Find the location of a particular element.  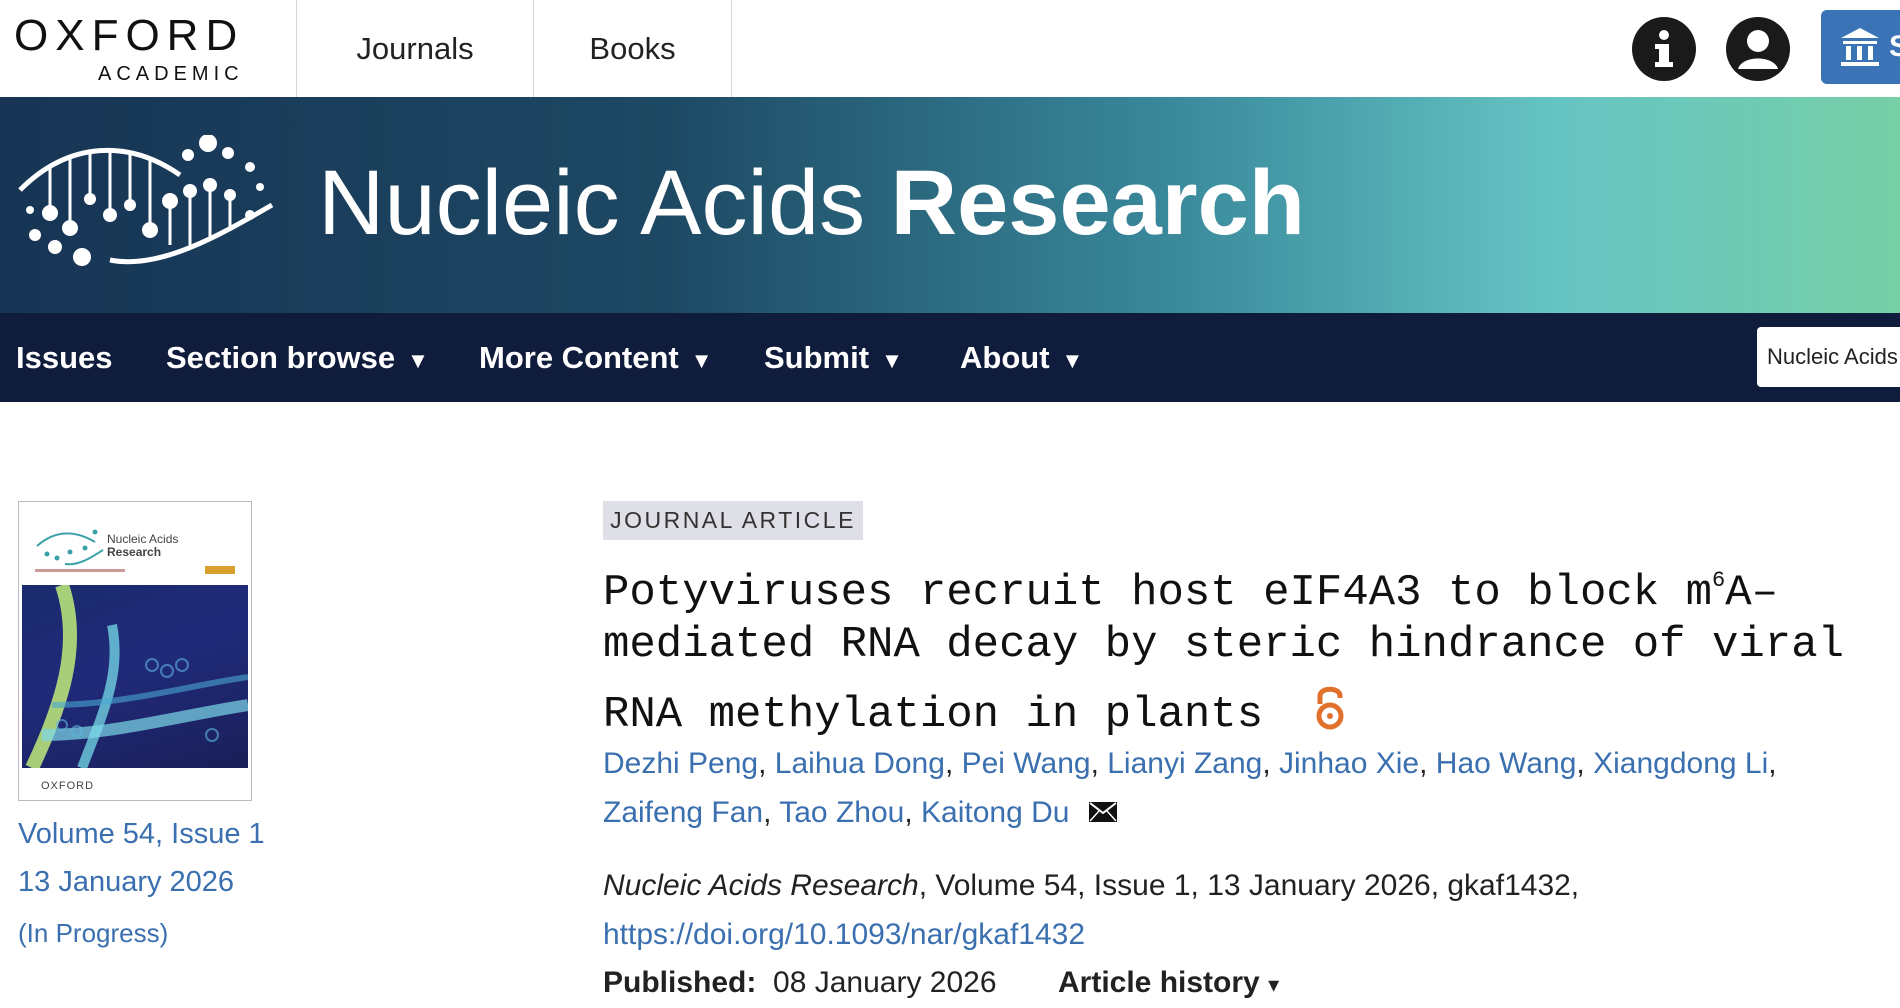

article-history-label: Article history is located at coordinates (1159, 982).